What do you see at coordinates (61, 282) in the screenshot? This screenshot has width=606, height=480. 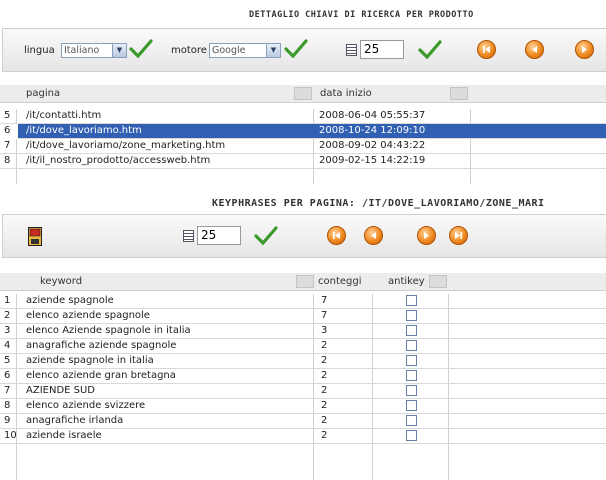 I see `column-header-keyword: keyword` at bounding box center [61, 282].